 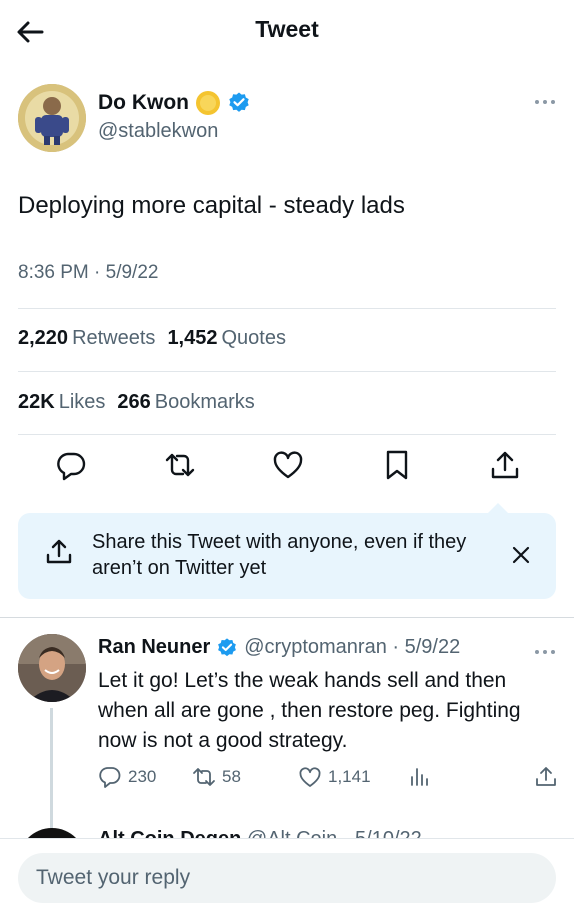 I want to click on likes-stat: 22K Likes, so click(x=61, y=402).